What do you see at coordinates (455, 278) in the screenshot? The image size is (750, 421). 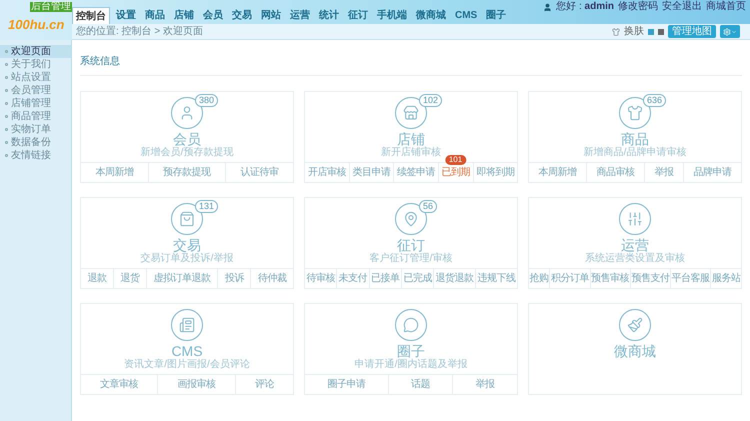 I see `card-link: 退货退款` at bounding box center [455, 278].